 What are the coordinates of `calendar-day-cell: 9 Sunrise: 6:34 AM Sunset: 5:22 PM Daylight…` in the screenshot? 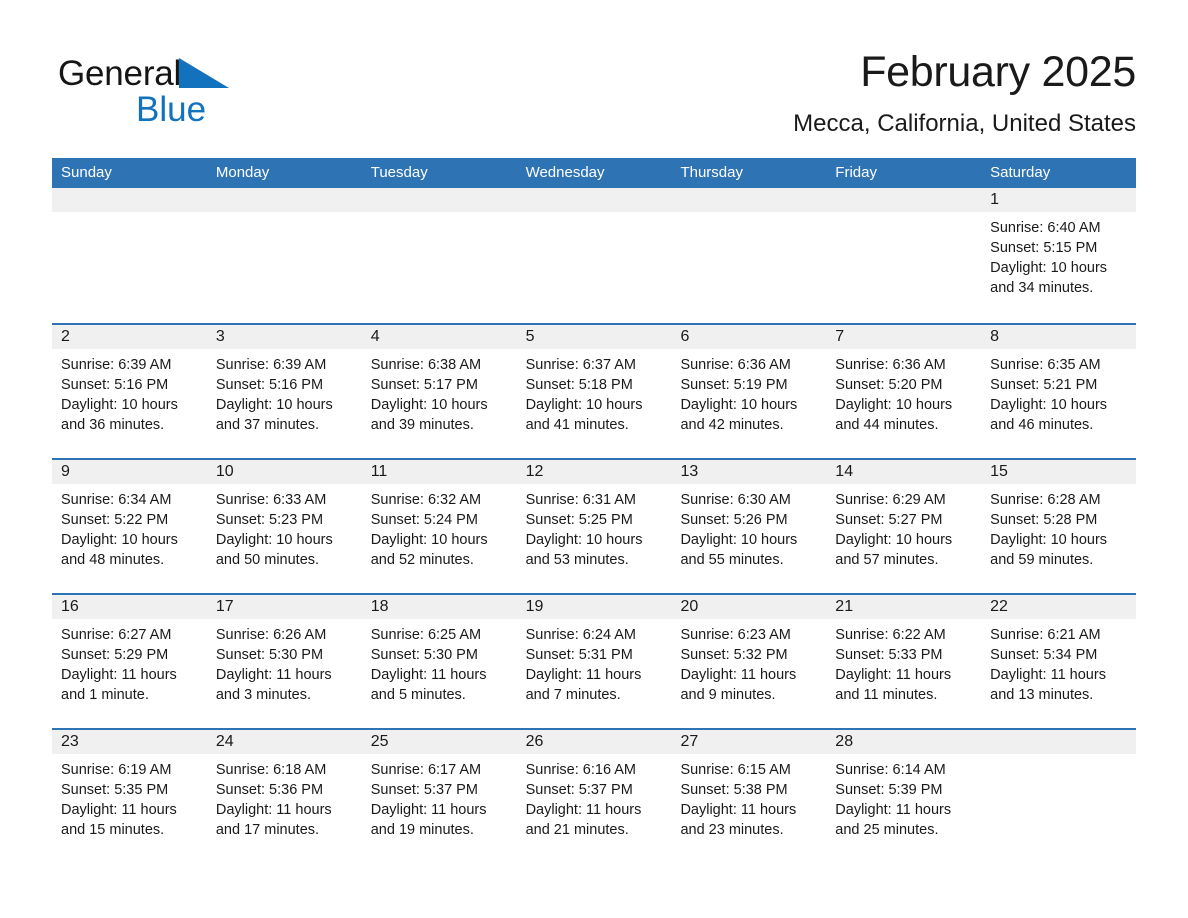 It's located at (129, 526).